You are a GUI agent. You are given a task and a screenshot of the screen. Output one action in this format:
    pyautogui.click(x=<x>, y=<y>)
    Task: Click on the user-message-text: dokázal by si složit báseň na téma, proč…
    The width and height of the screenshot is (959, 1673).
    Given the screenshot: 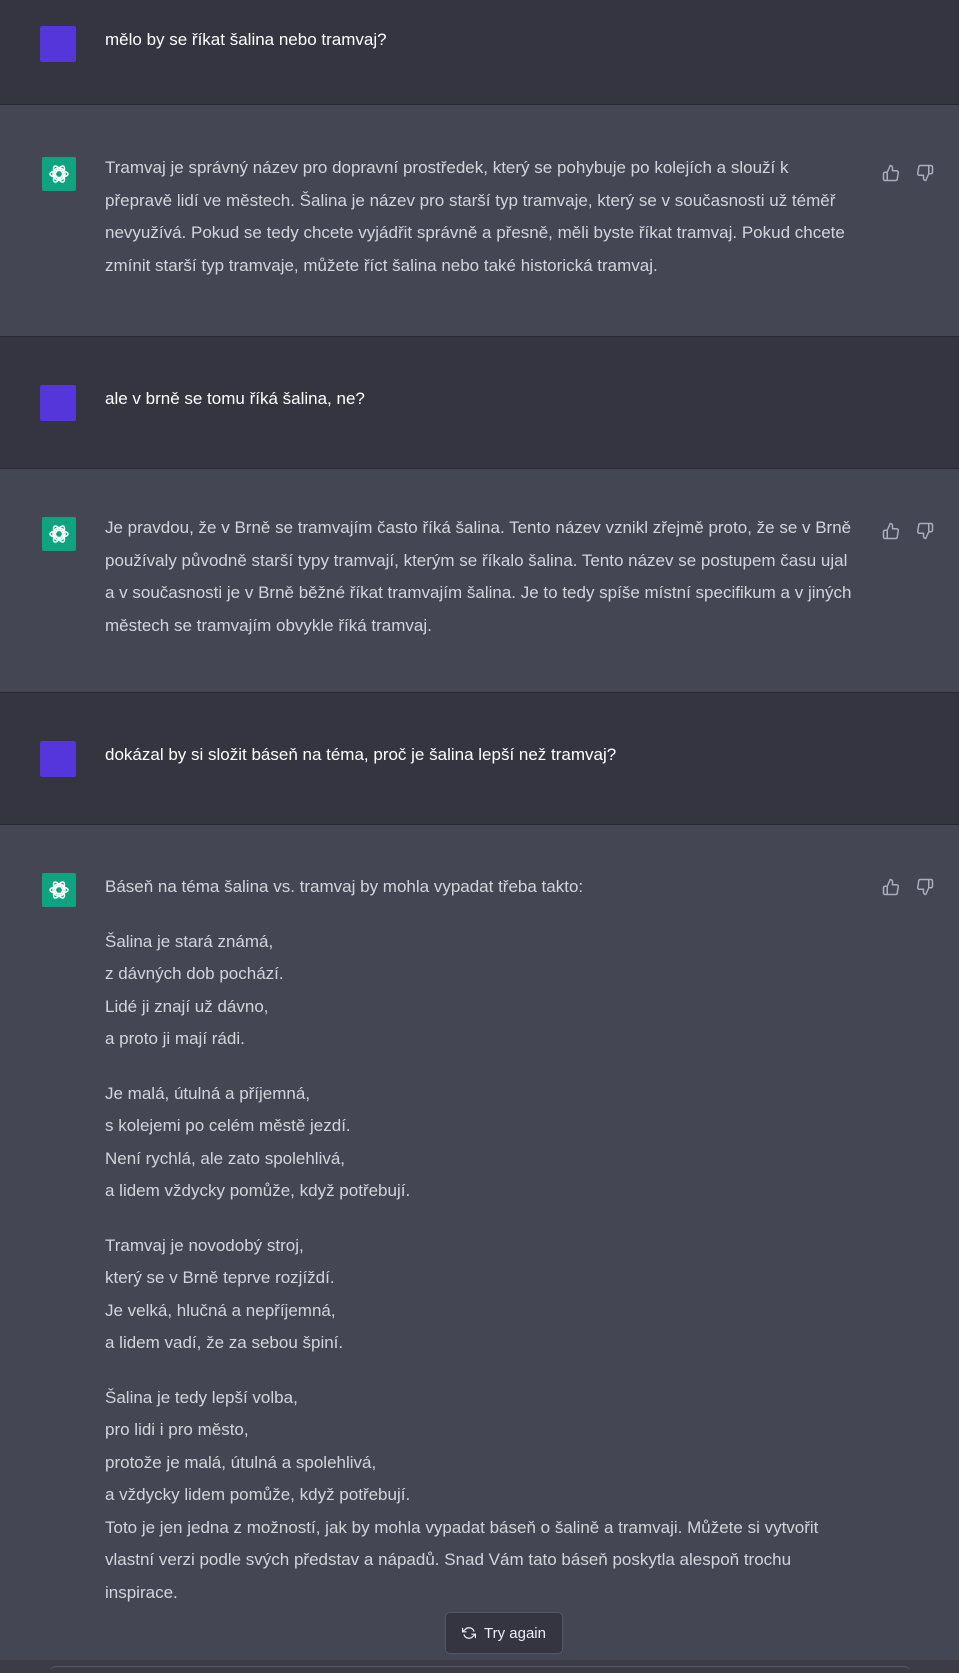 What is the action you would take?
    pyautogui.click(x=361, y=754)
    